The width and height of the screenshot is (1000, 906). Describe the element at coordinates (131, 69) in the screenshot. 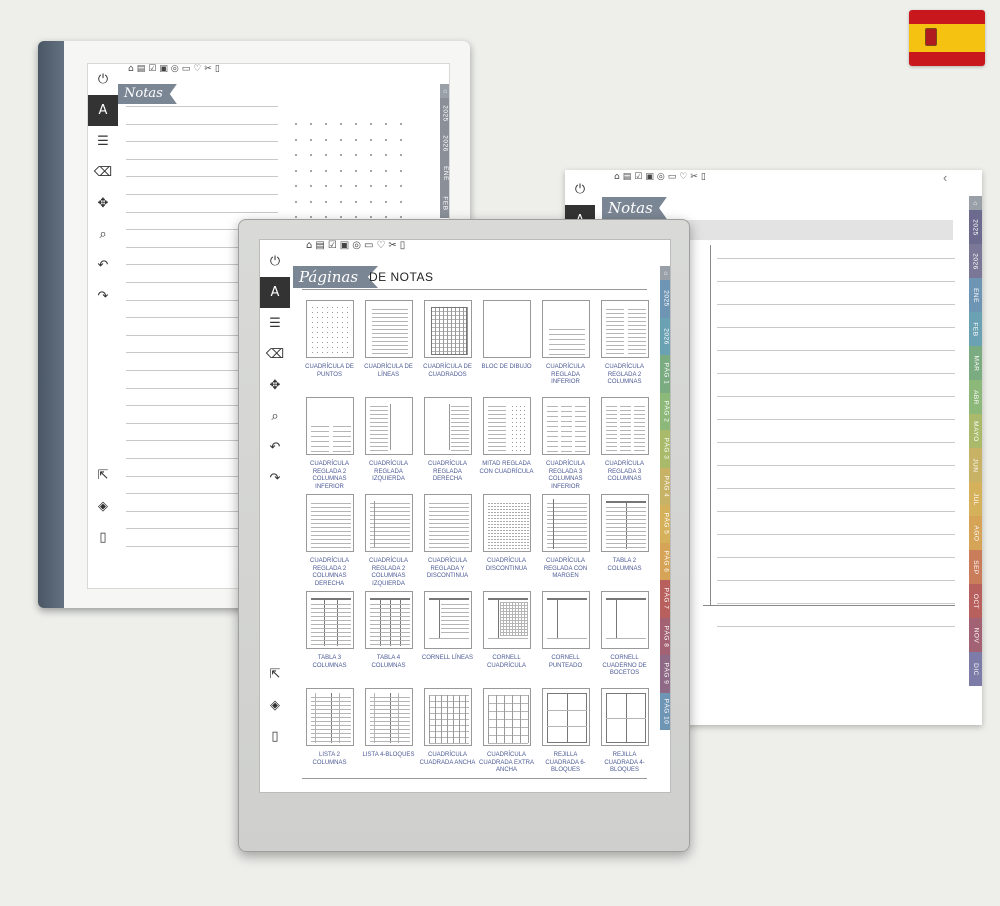

I see `home-icon: ⌂` at that location.